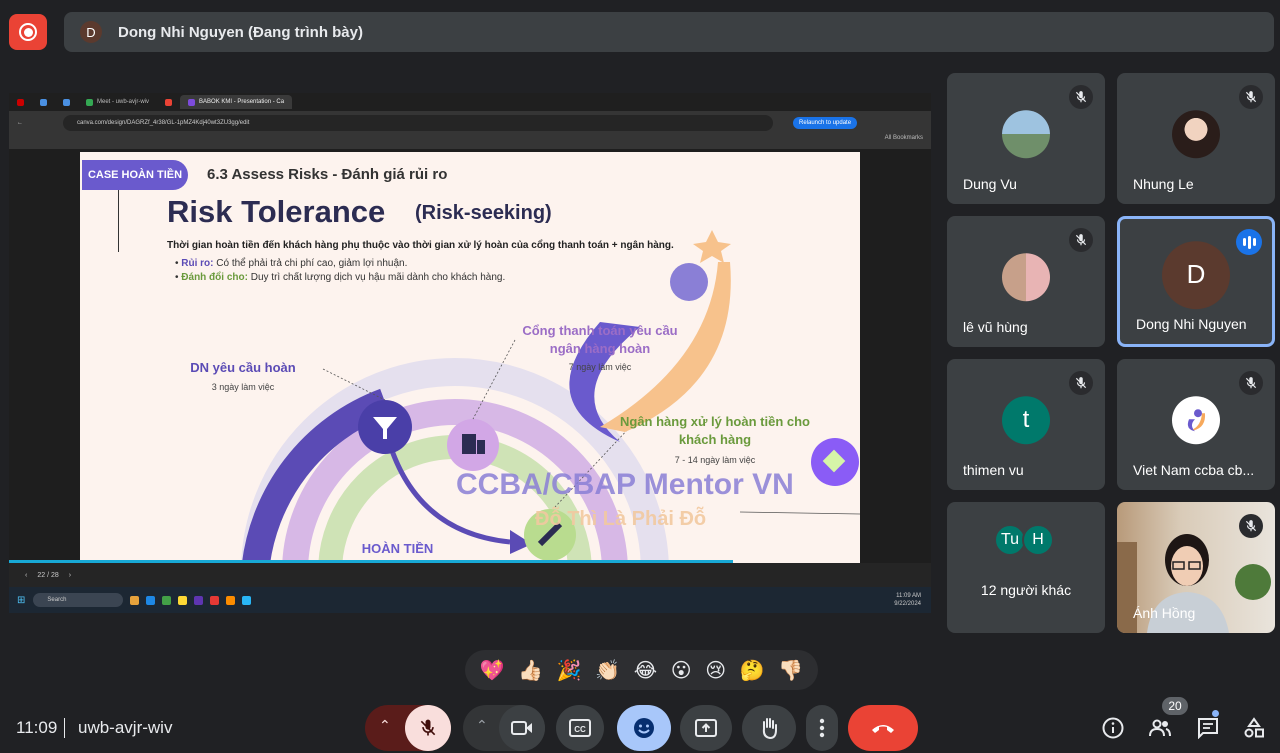  I want to click on end-call-button, so click(883, 728).